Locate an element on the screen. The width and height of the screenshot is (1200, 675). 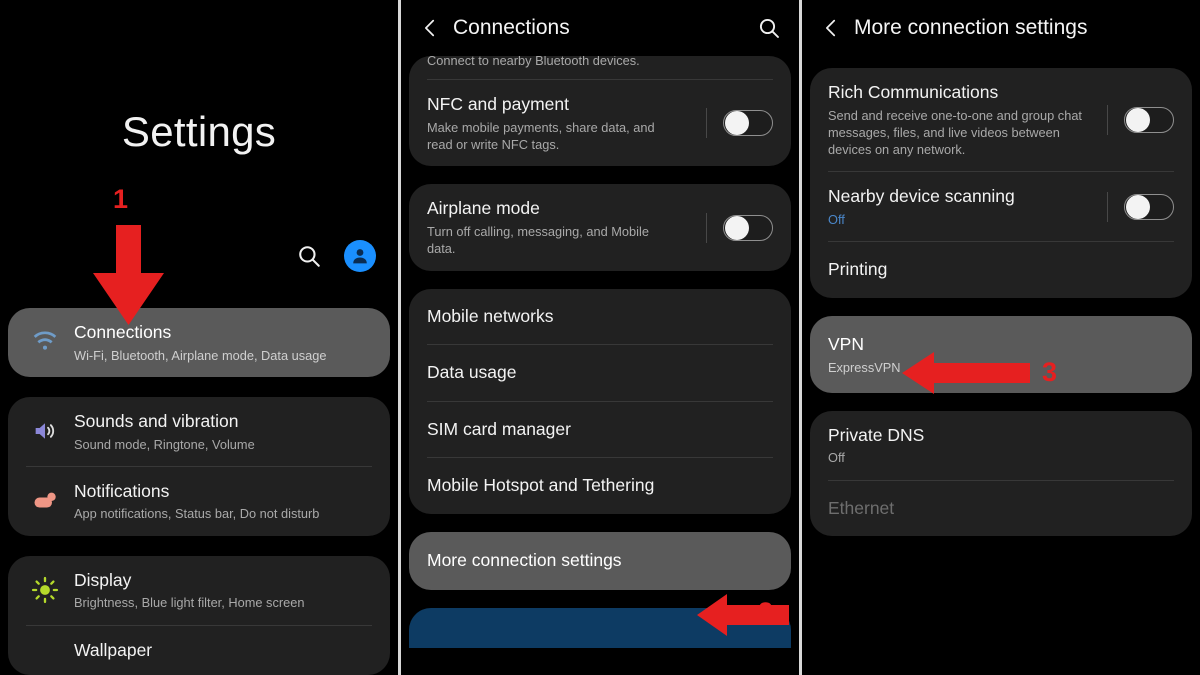
nearby-scanning-toggle-wrap is located at coordinates (1133, 206).